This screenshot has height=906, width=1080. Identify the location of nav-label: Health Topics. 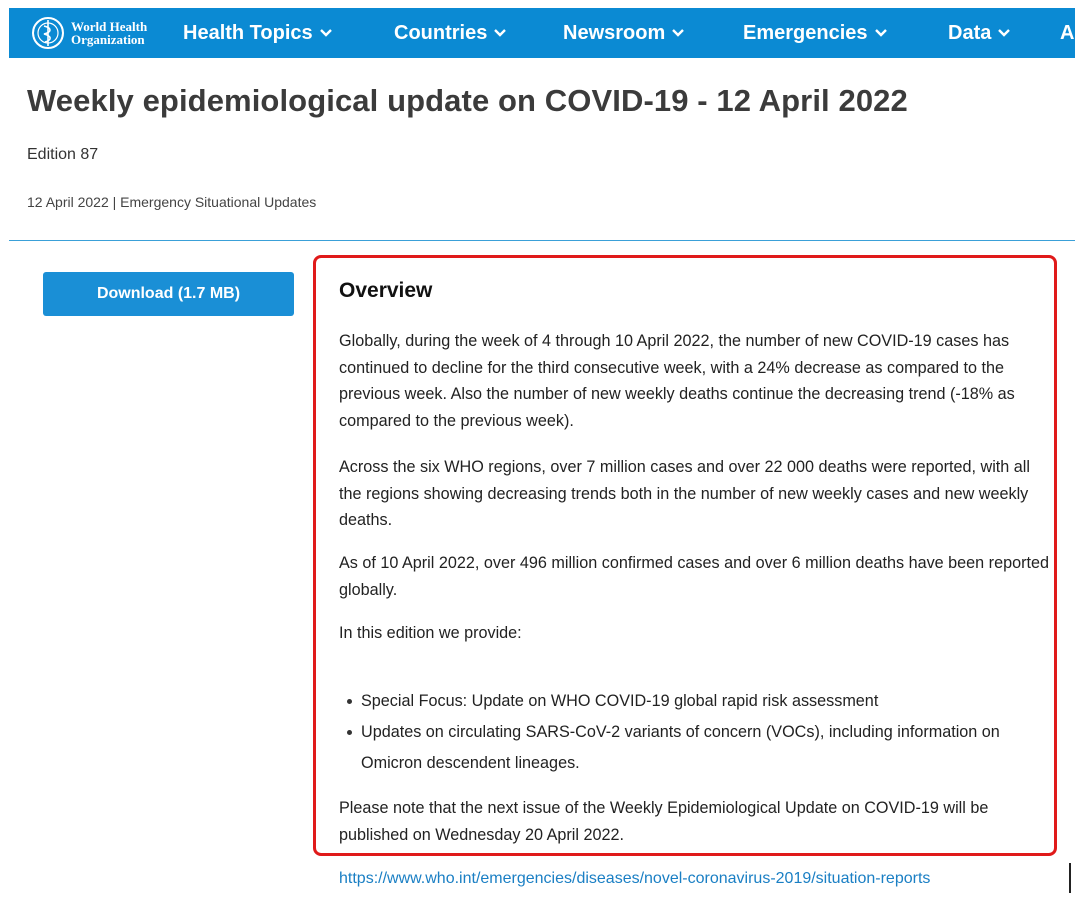
(248, 32).